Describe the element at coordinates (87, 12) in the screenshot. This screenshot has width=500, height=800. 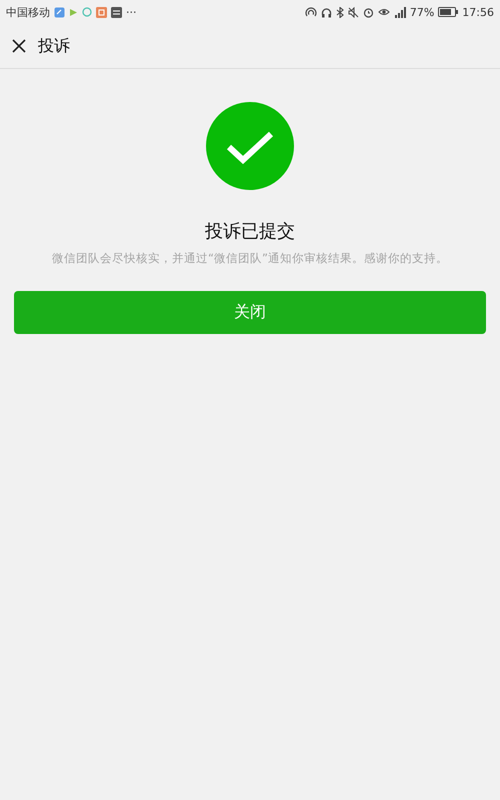
I see `circle-icon` at that location.